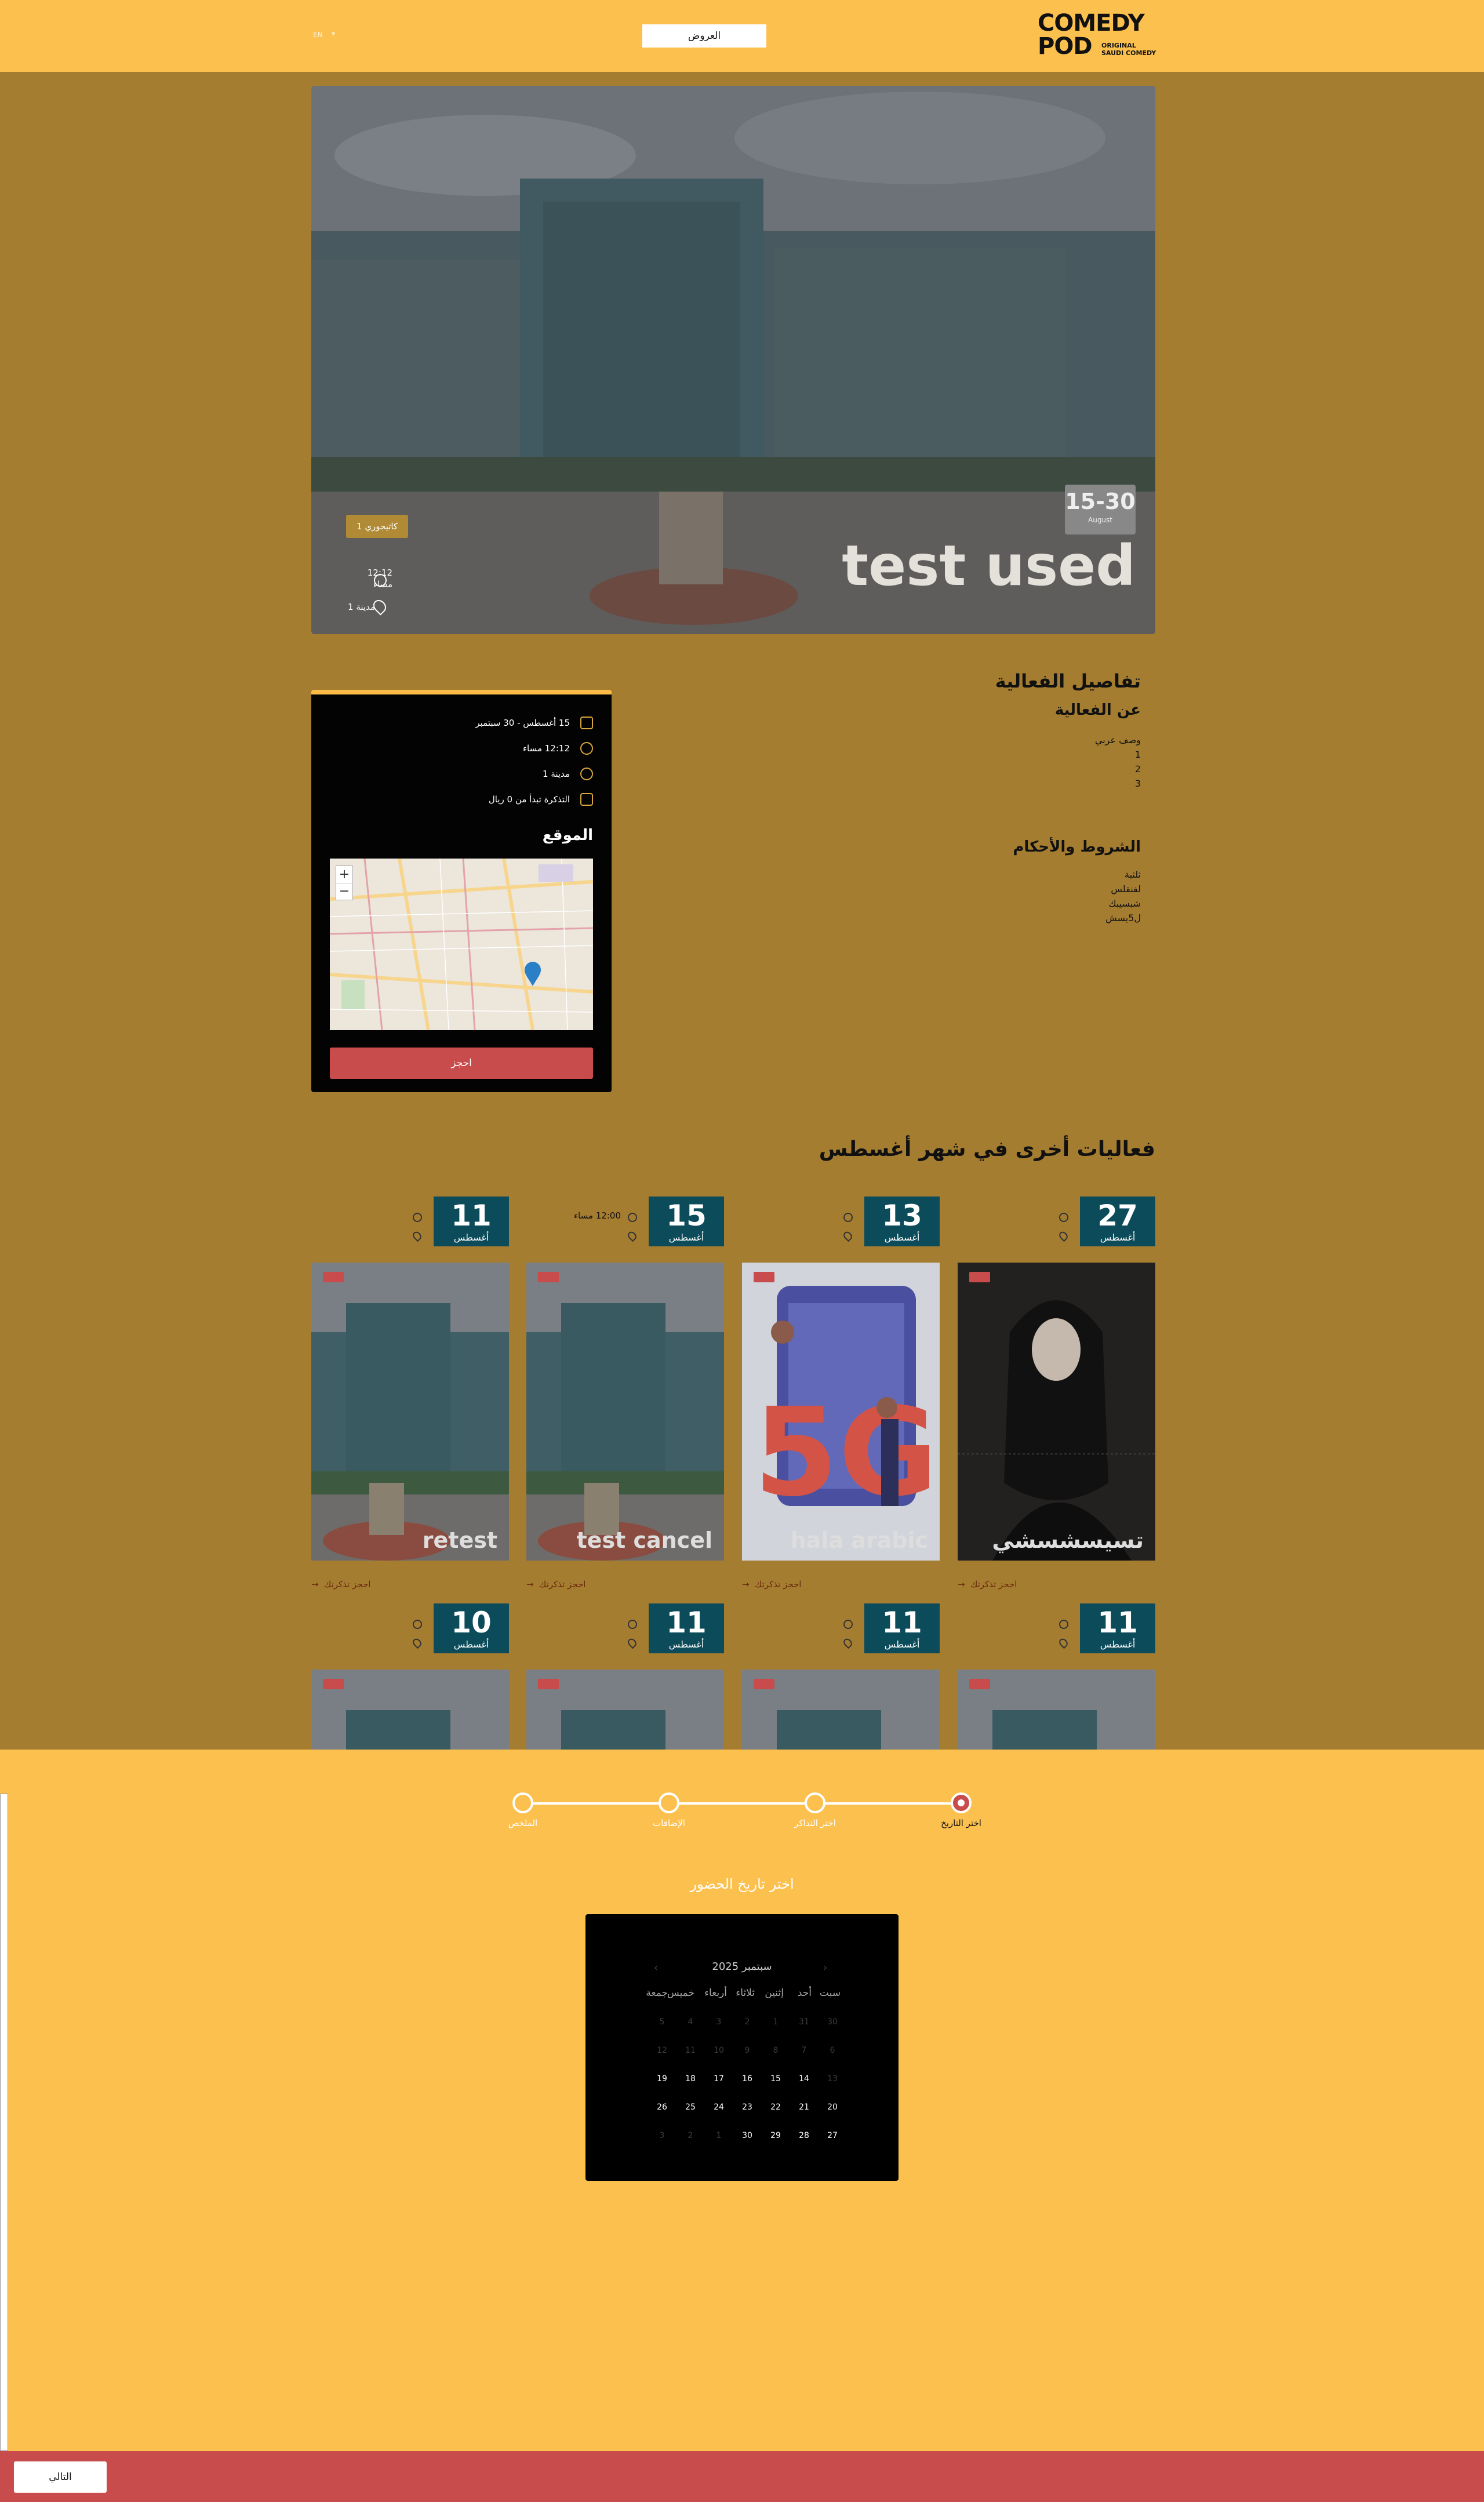  I want to click on calendar-day: 15, so click(776, 2079).